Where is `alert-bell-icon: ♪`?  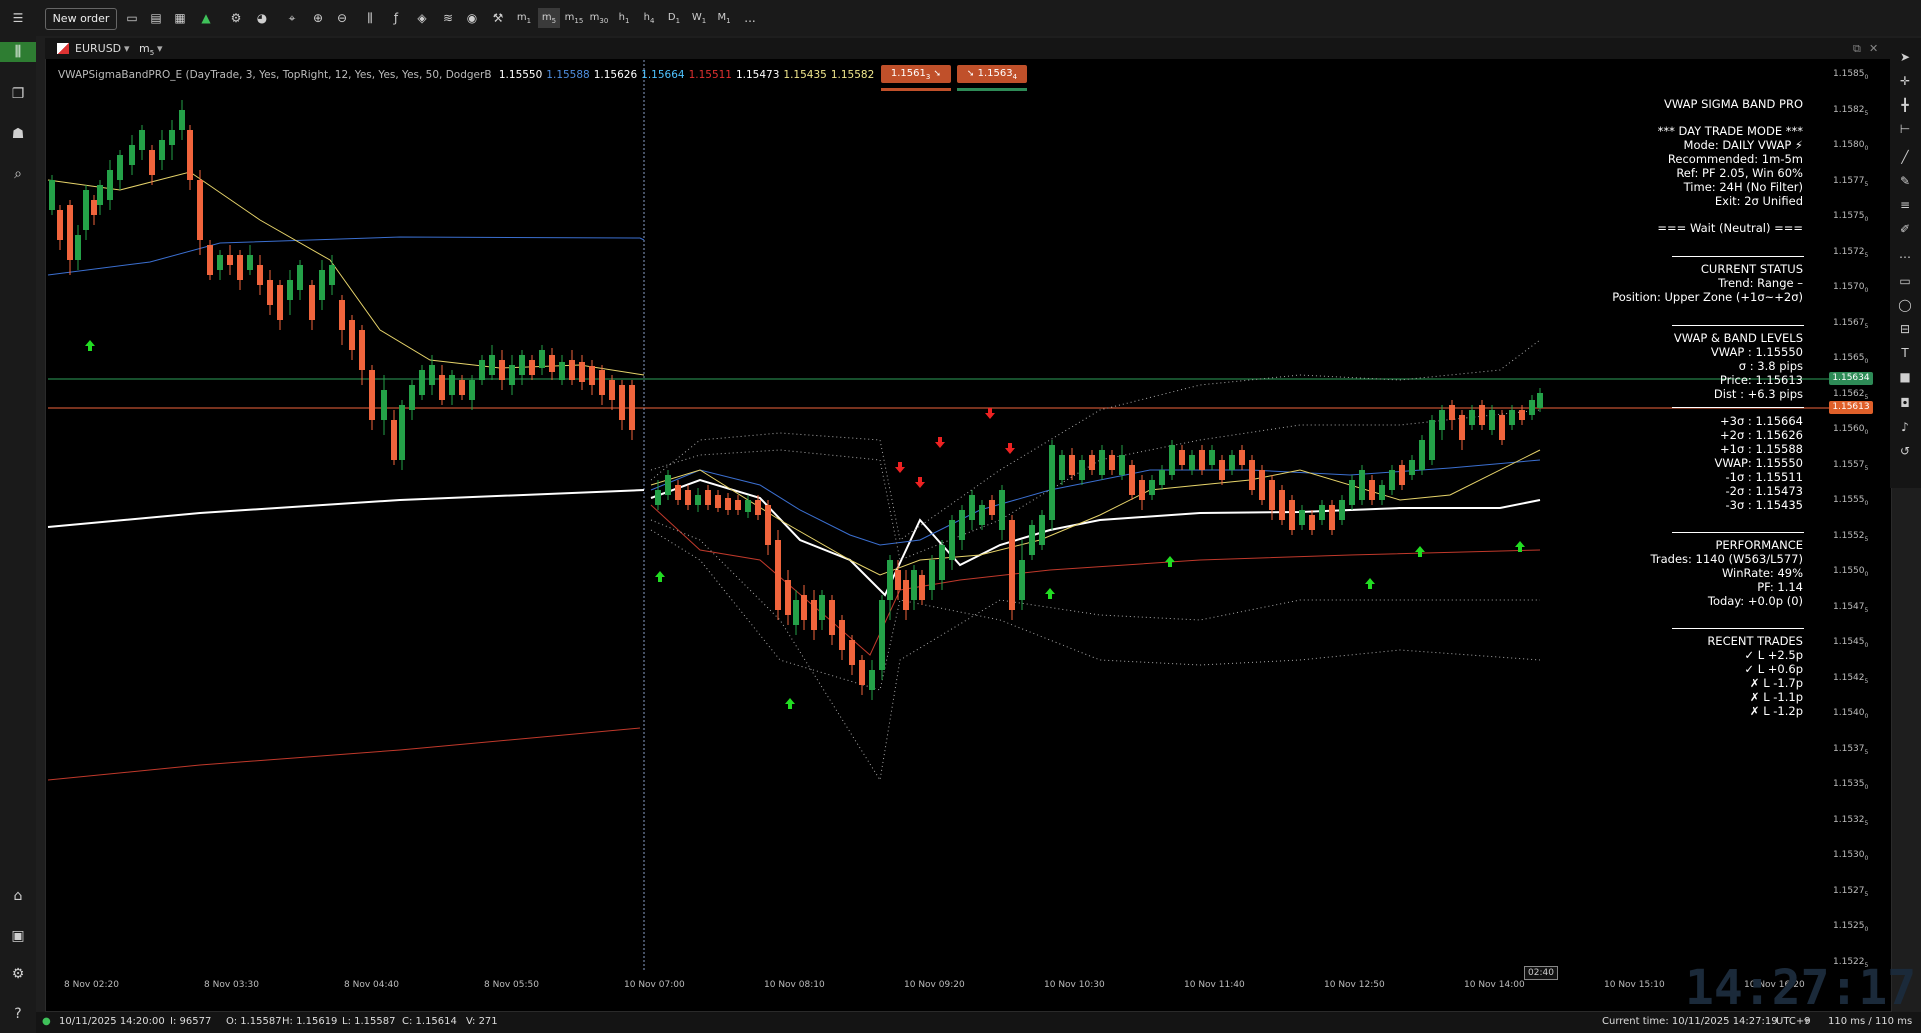
alert-bell-icon: ♪ is located at coordinates (1905, 427).